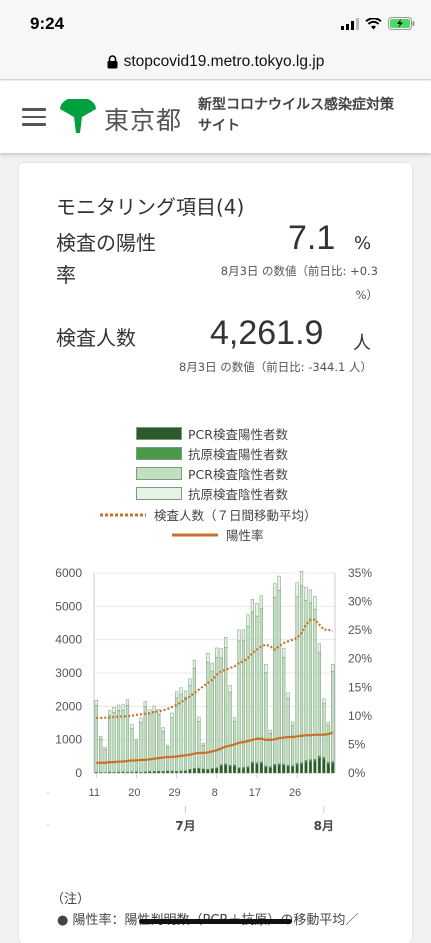 This screenshot has height=943, width=431. What do you see at coordinates (357, 773) in the screenshot?
I see `right-axis-tick-label: 0%` at bounding box center [357, 773].